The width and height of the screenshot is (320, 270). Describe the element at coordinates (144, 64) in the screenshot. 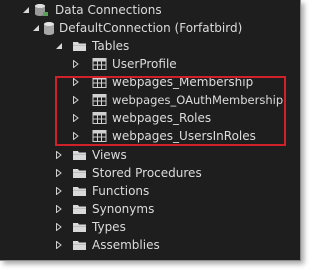

I see `table-label: UserProfile` at that location.